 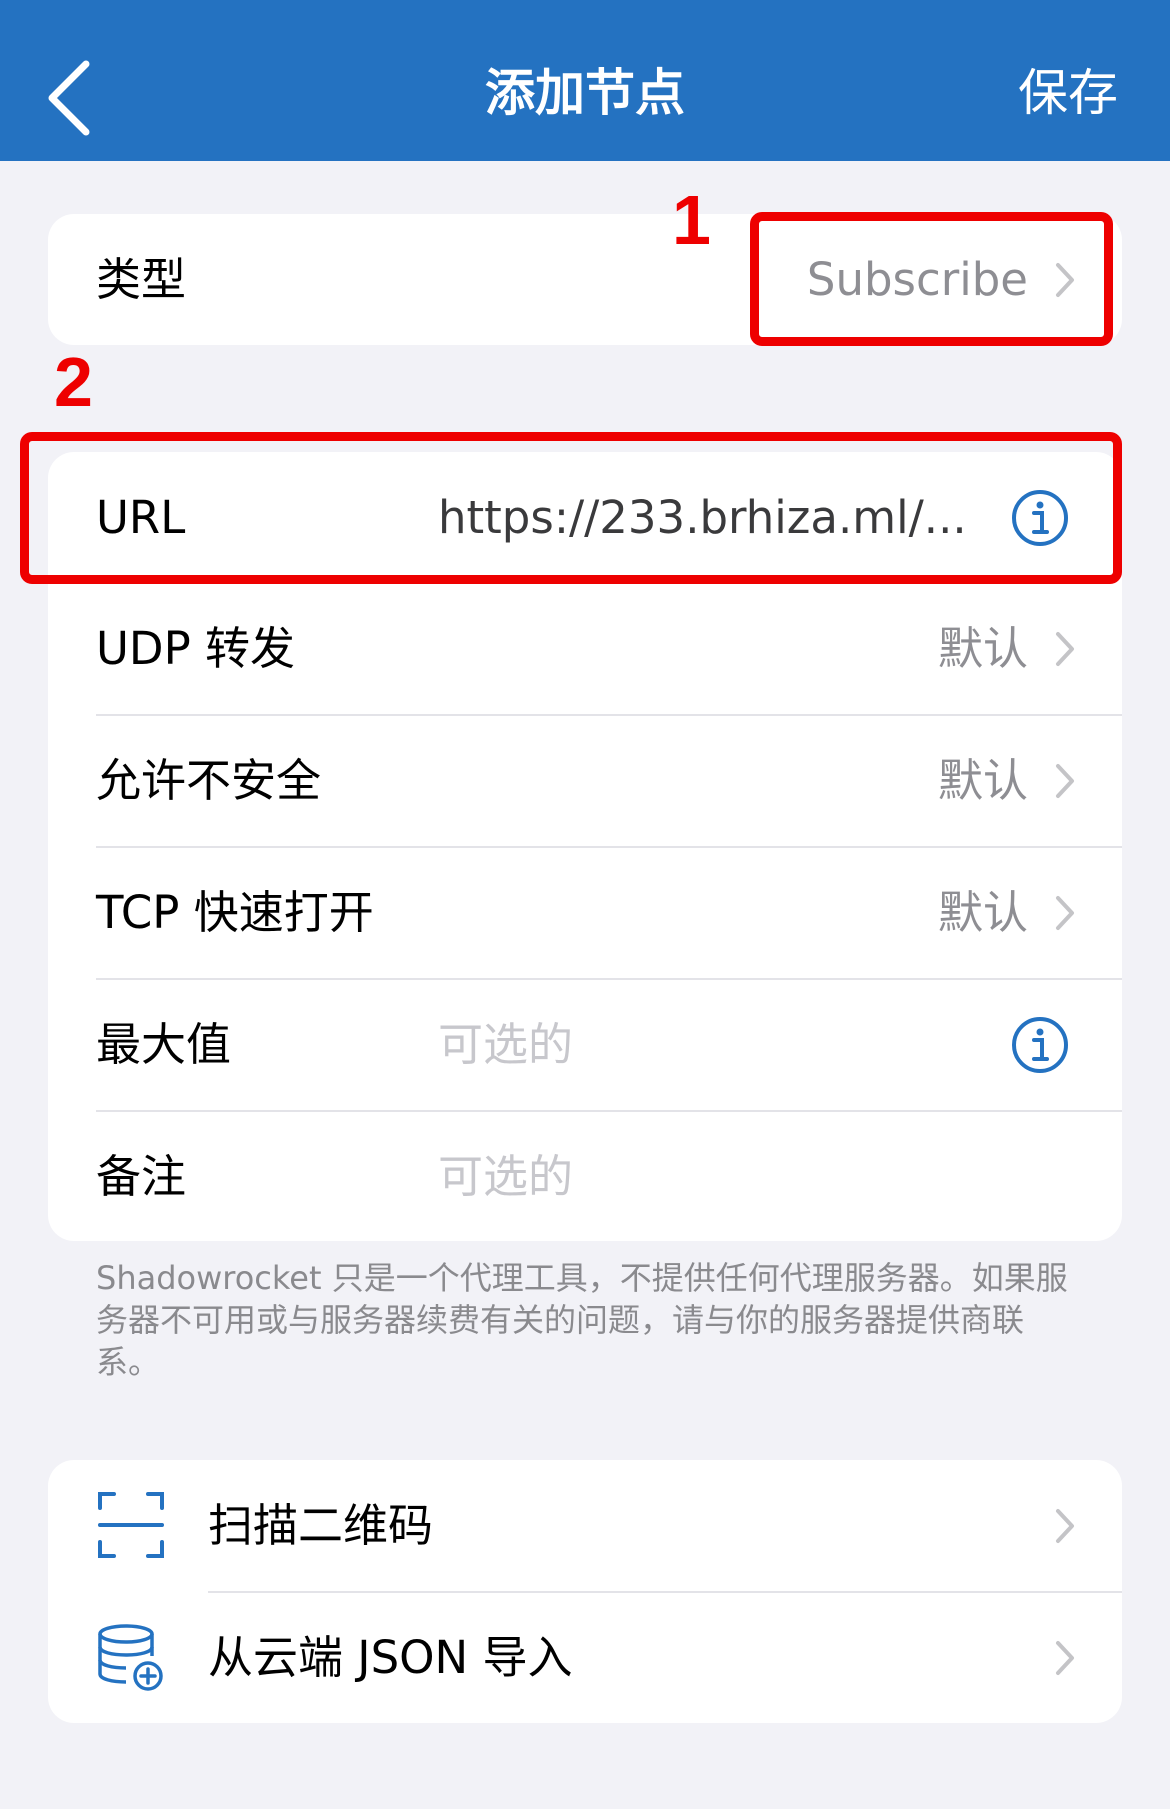 What do you see at coordinates (505, 1176) in the screenshot?
I see `remark-input: 可选的` at bounding box center [505, 1176].